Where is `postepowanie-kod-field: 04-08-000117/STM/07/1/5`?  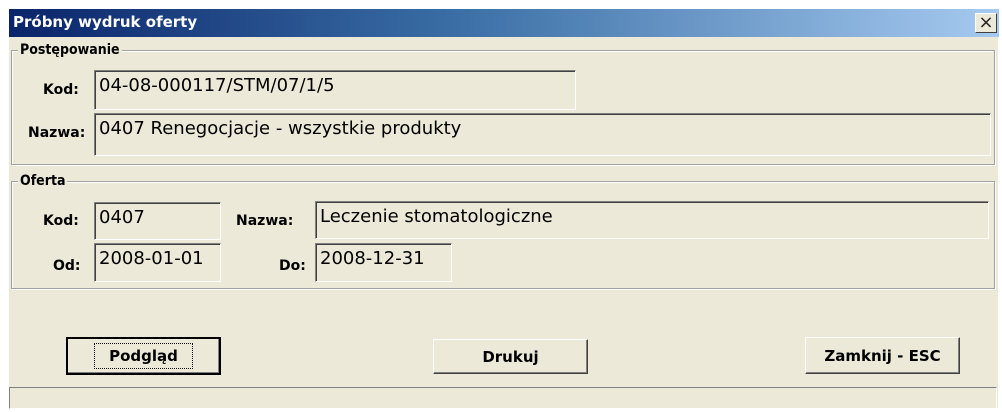
postepowanie-kod-field: 04-08-000117/STM/07/1/5 is located at coordinates (335, 90).